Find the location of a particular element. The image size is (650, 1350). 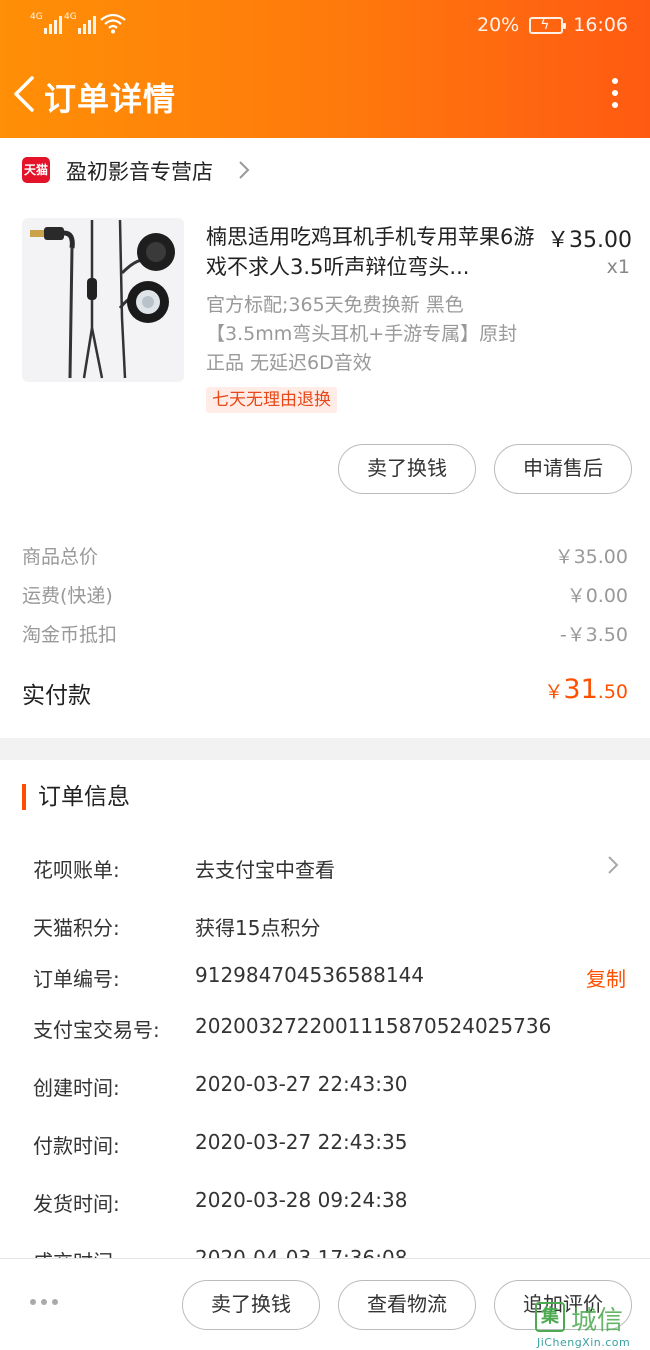

product-image is located at coordinates (103, 300).